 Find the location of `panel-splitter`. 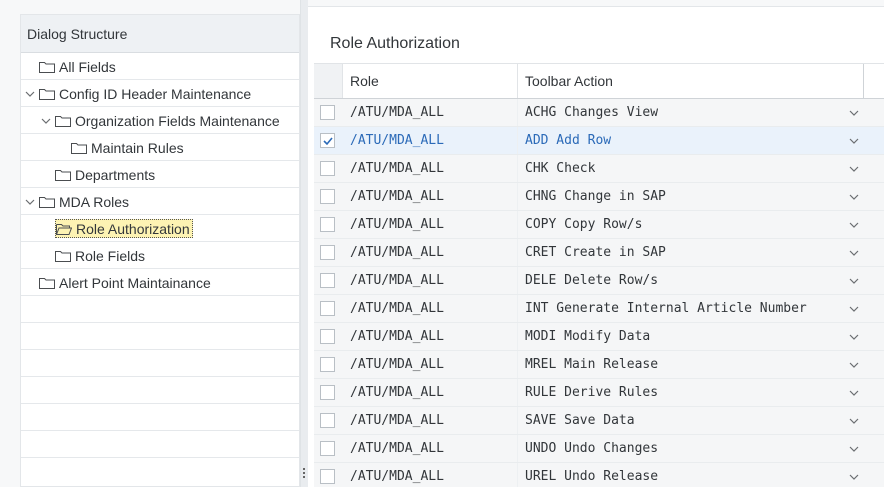

panel-splitter is located at coordinates (304, 243).